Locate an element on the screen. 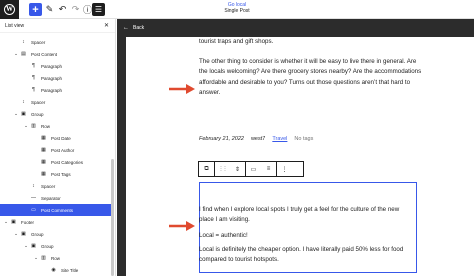 This screenshot has width=474, height=276. post-content-icon: ▤ is located at coordinates (23, 54).